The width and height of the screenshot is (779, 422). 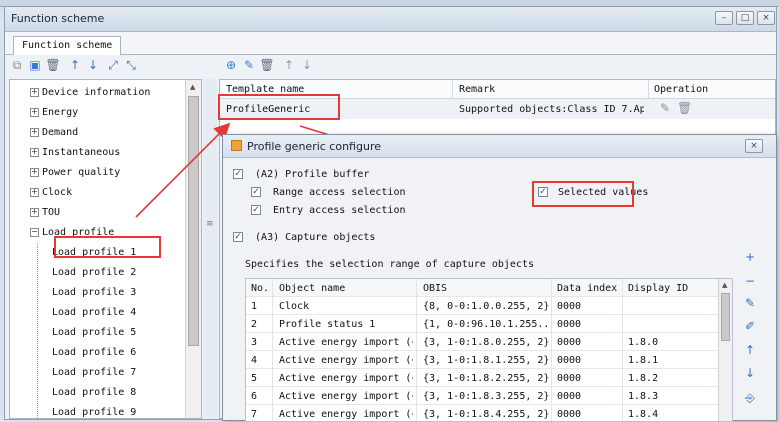 I want to click on scroll-up-arrow-icon: ▲, so click(x=724, y=285).